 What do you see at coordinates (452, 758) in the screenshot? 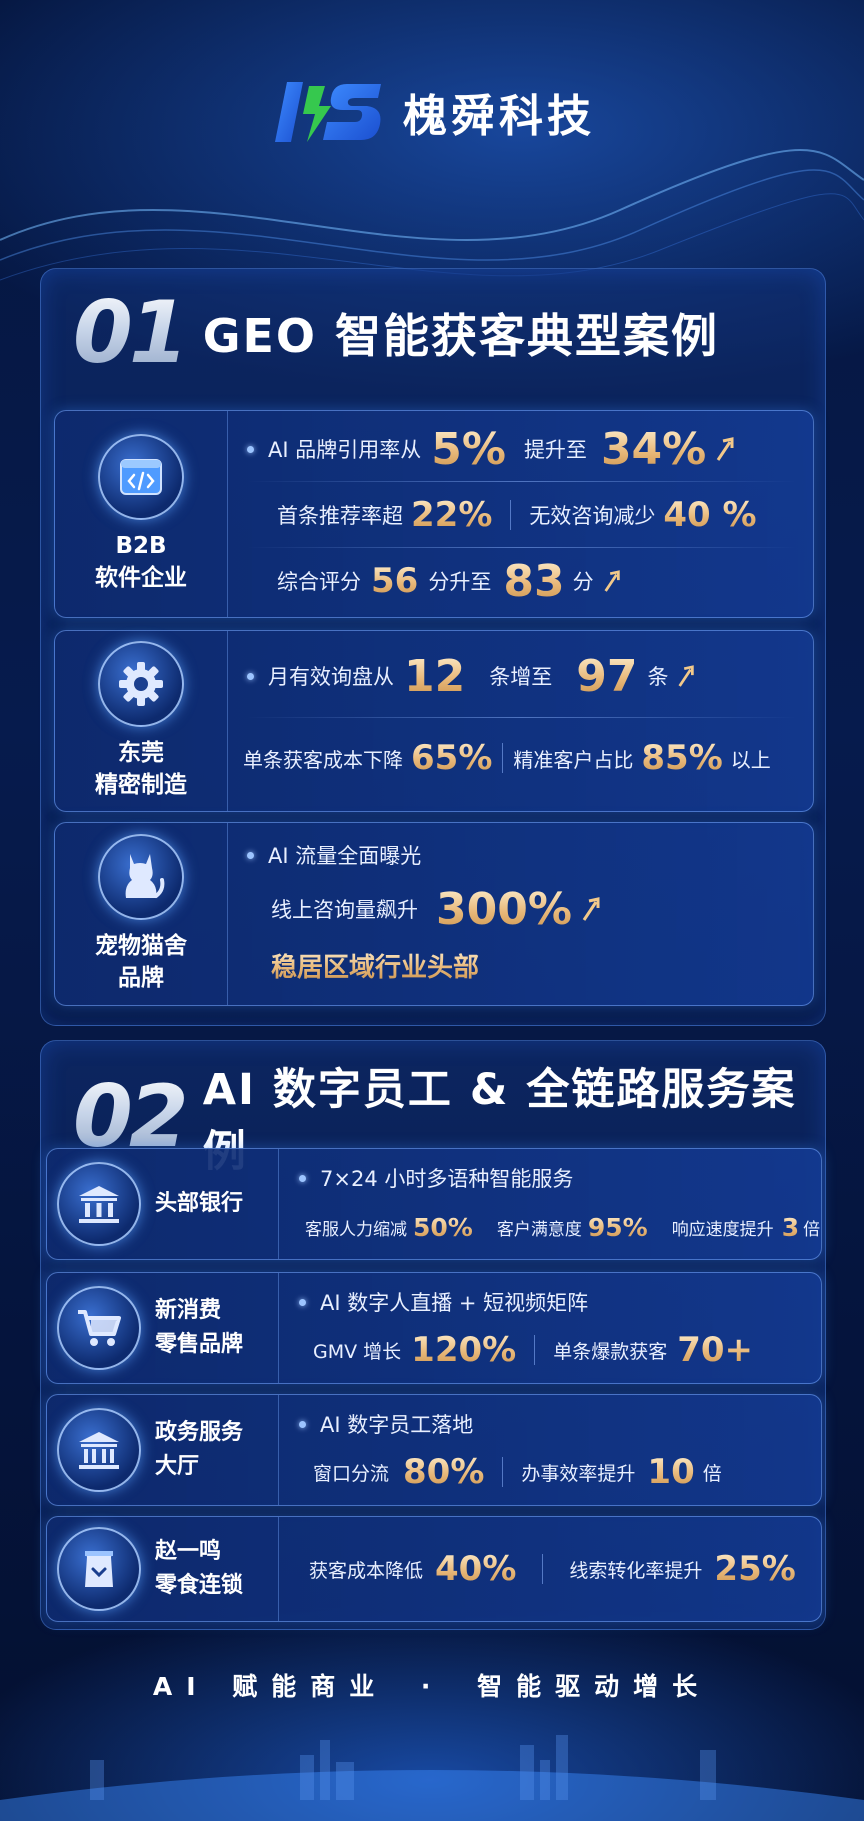
I see `metric-value: 65%` at bounding box center [452, 758].